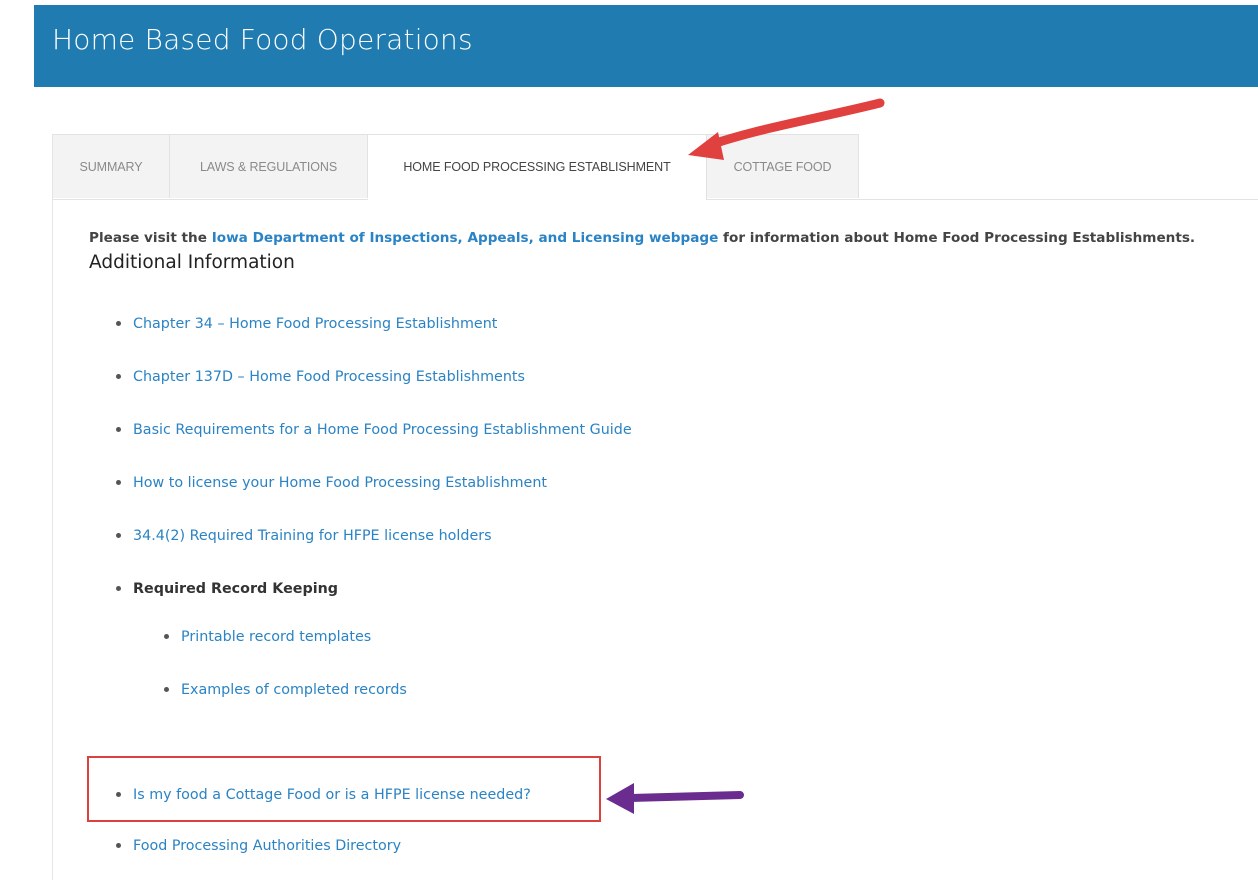 The height and width of the screenshot is (880, 1258). I want to click on list-item: Required Record Keeping, so click(227, 589).